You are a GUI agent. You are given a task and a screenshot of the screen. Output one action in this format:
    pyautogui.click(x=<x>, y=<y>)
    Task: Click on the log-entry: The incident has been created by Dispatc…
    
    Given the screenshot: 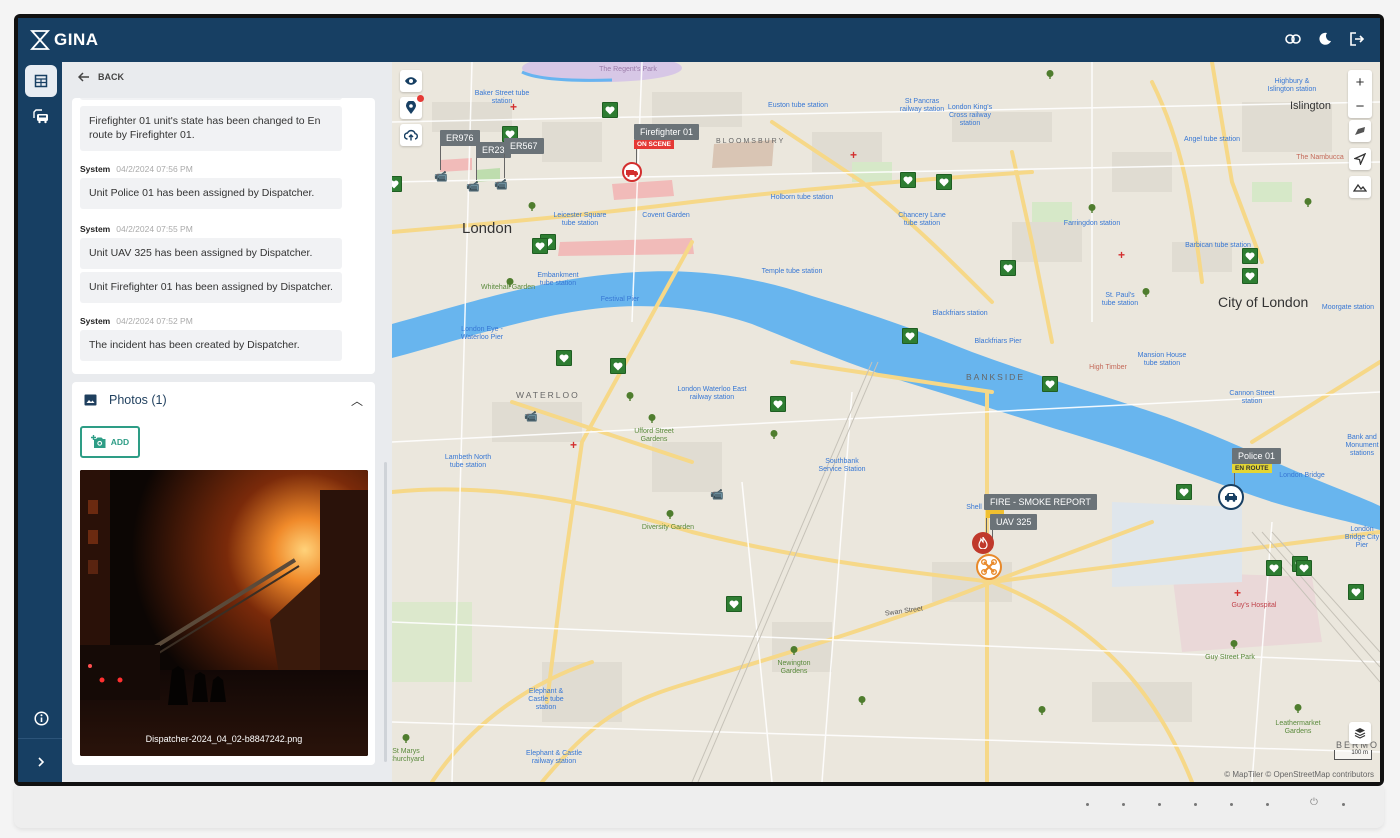 What is the action you would take?
    pyautogui.click(x=211, y=345)
    